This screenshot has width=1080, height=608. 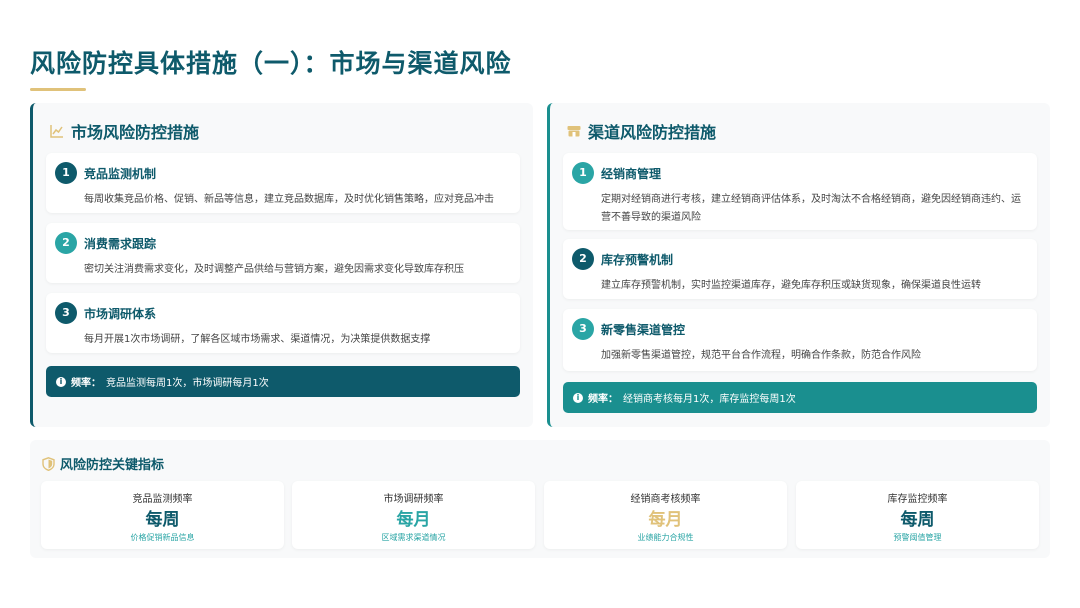 What do you see at coordinates (665, 499) in the screenshot?
I see `kpi-label: 经销商考核频率` at bounding box center [665, 499].